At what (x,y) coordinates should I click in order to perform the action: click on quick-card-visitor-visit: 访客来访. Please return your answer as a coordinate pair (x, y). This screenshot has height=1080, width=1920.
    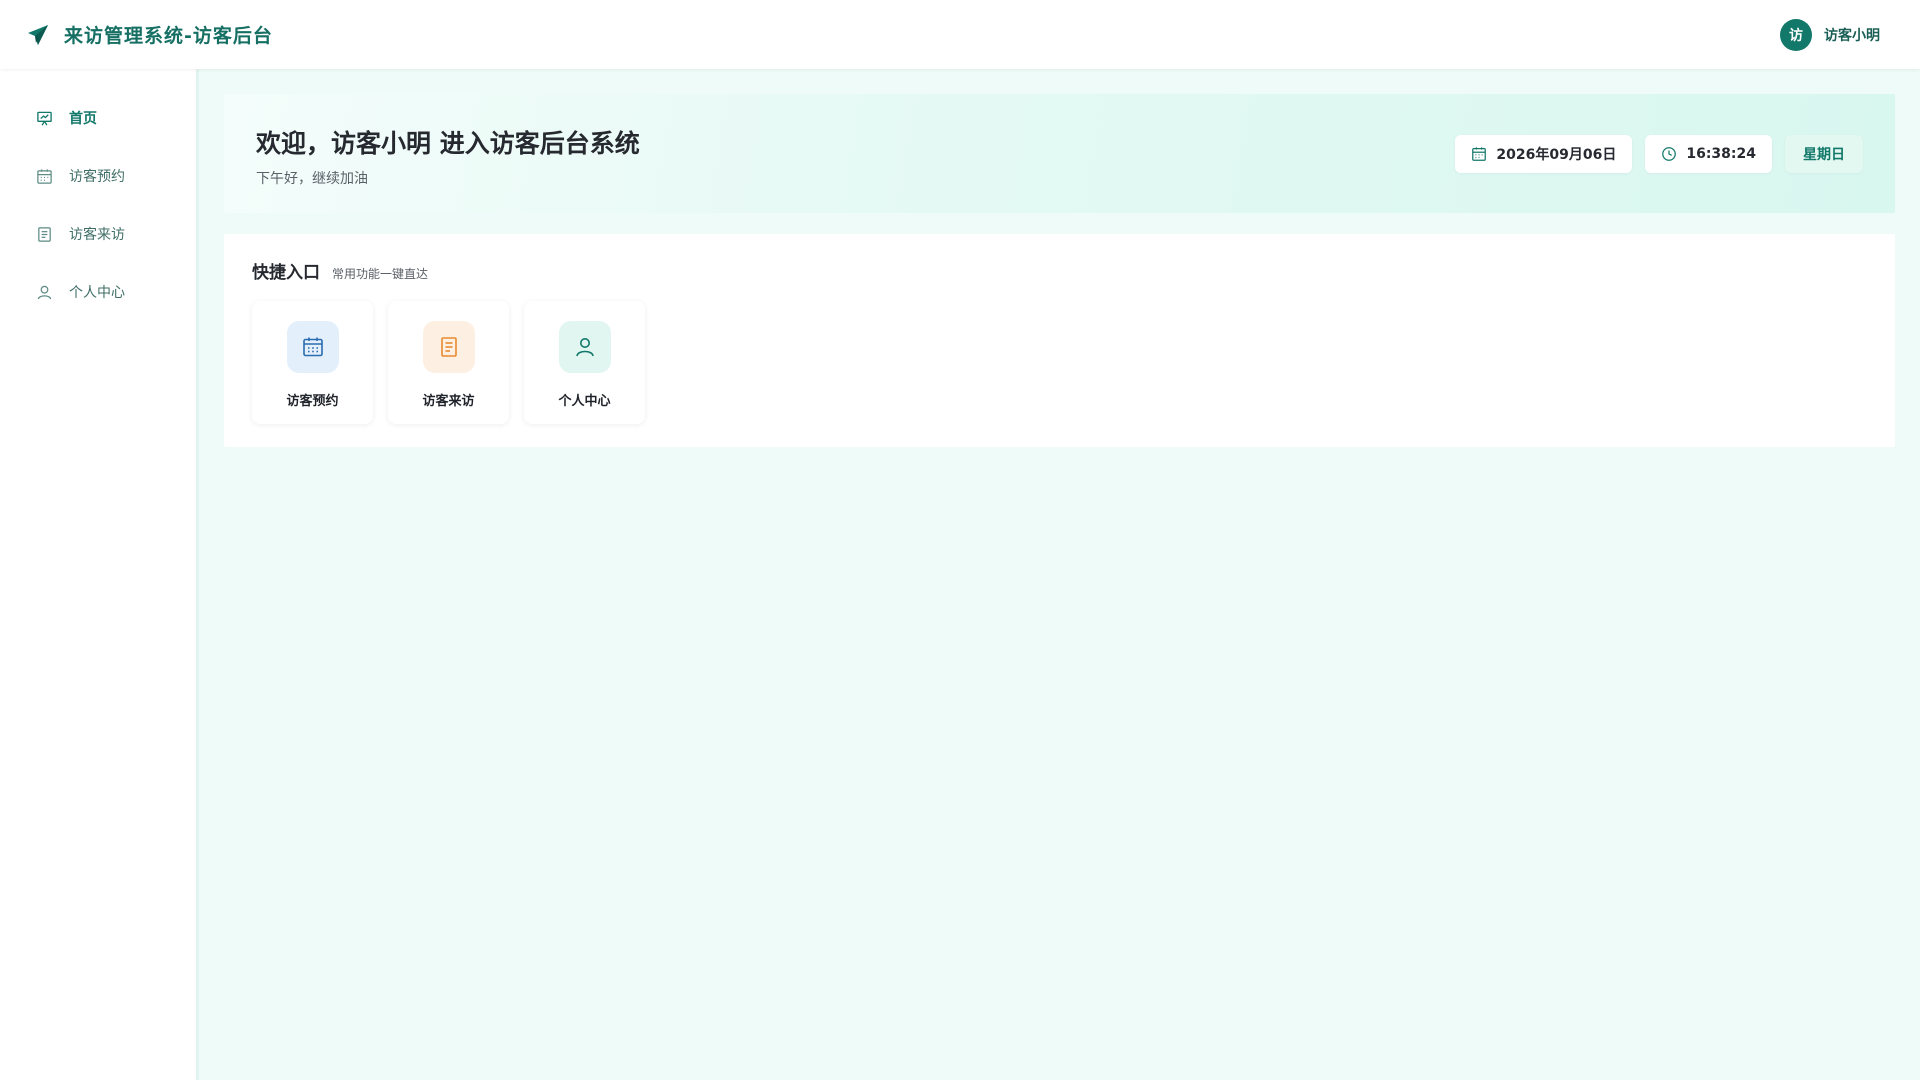
    Looking at the image, I should click on (448, 362).